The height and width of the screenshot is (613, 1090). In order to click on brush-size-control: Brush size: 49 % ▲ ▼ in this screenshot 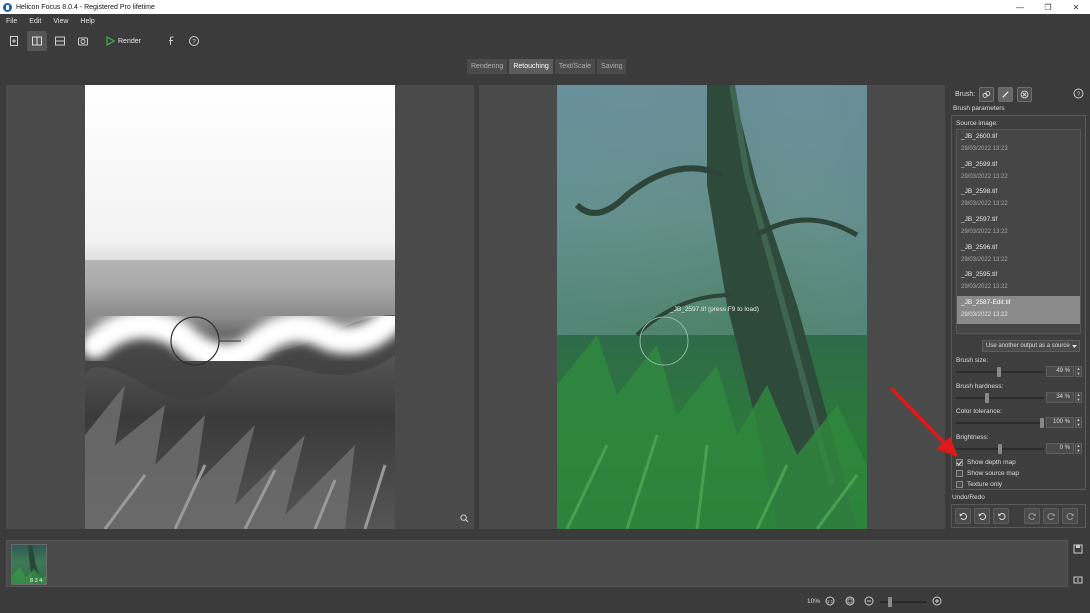, I will do `click(1019, 369)`.